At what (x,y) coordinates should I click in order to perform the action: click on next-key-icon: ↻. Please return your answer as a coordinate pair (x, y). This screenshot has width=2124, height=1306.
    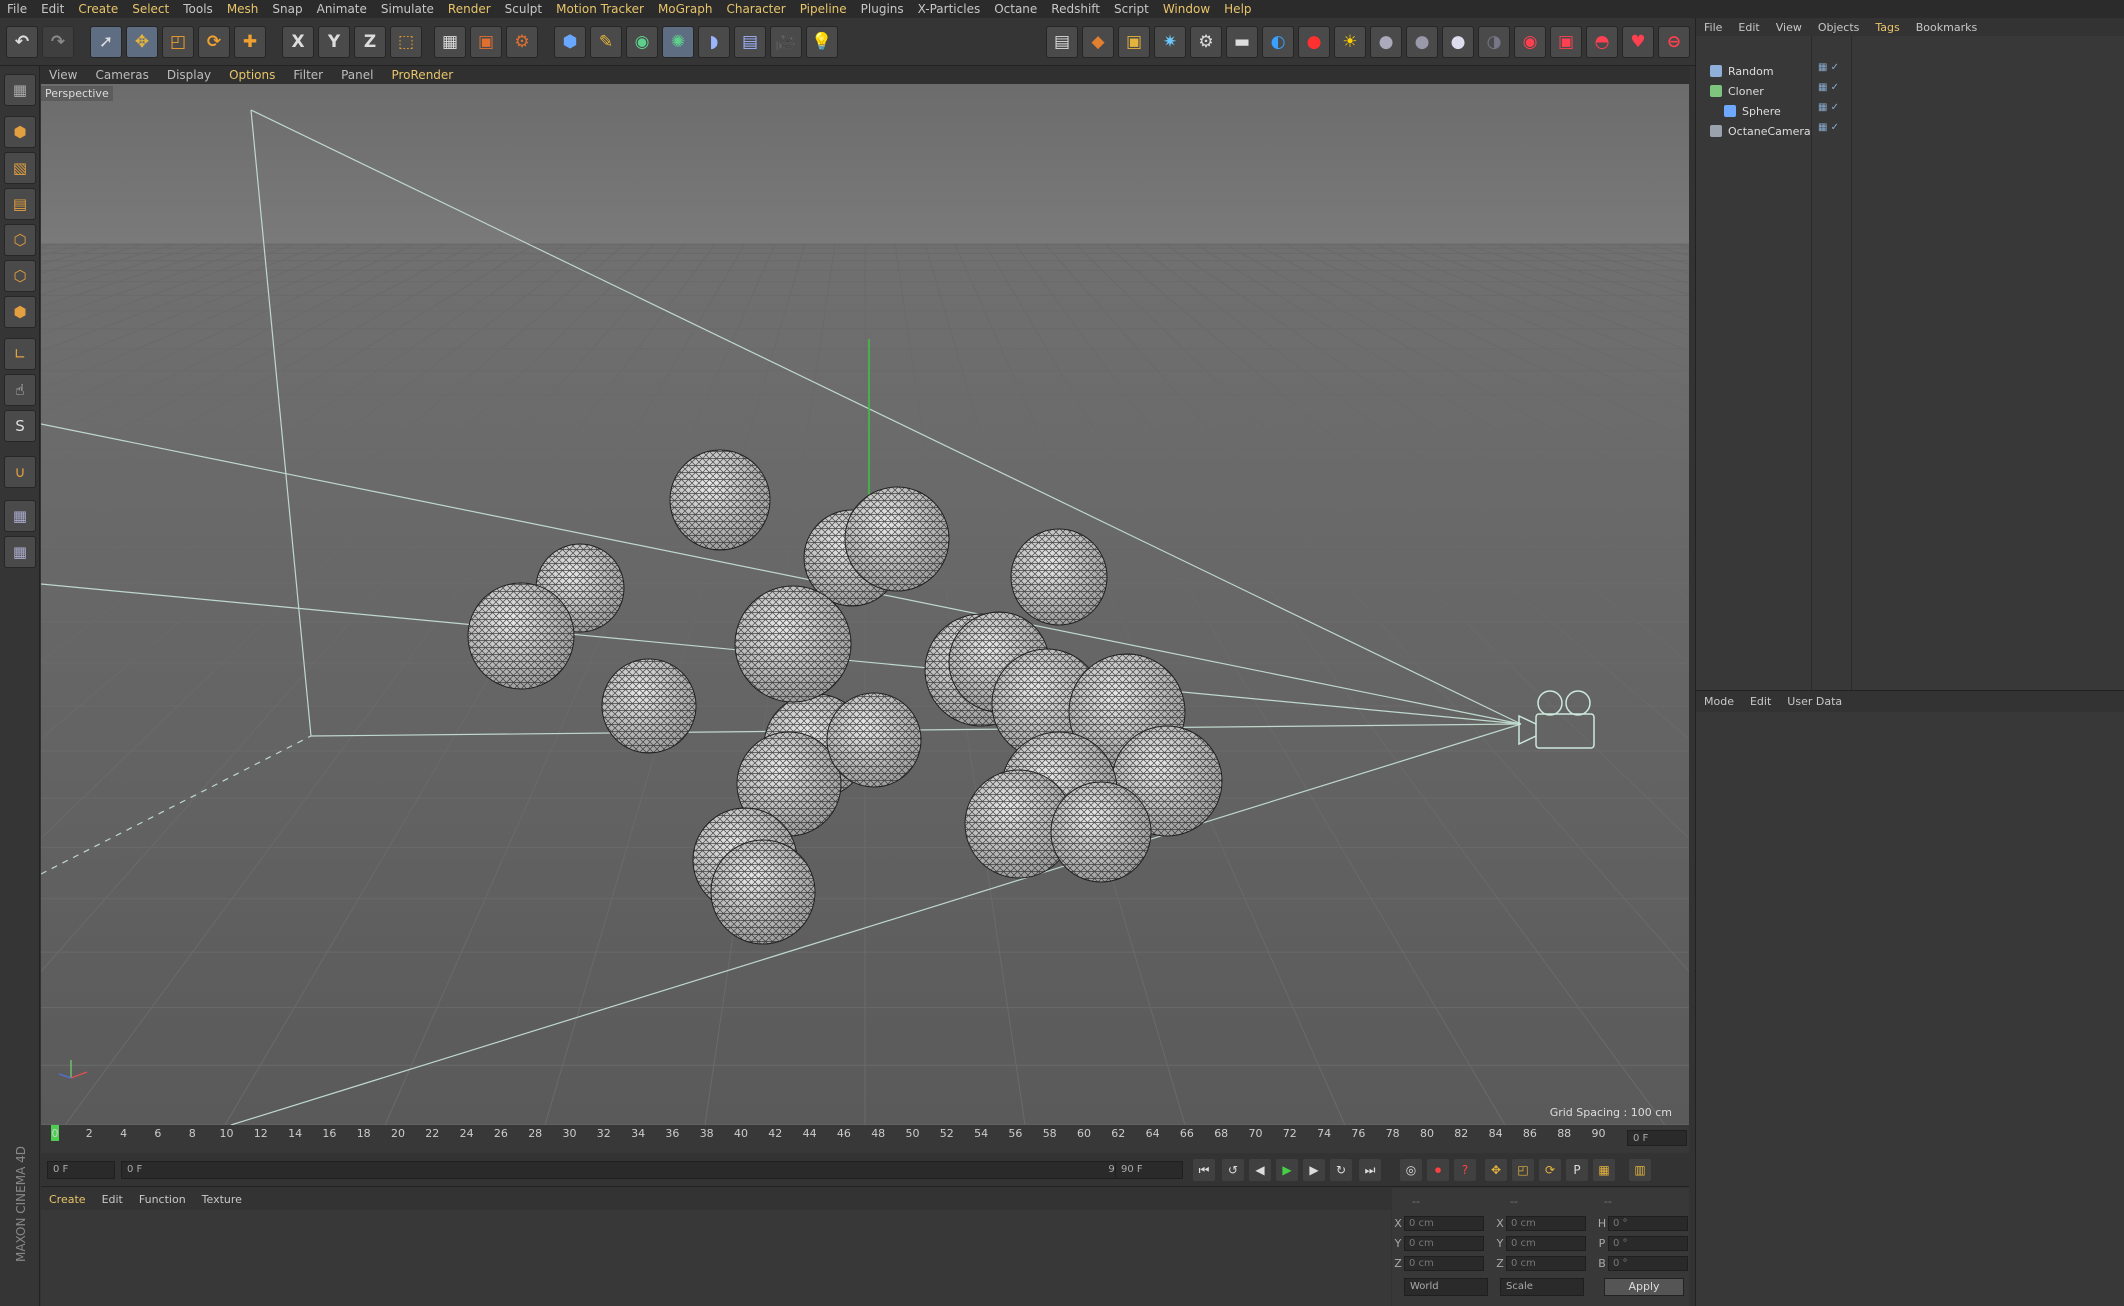
    Looking at the image, I should click on (1341, 1170).